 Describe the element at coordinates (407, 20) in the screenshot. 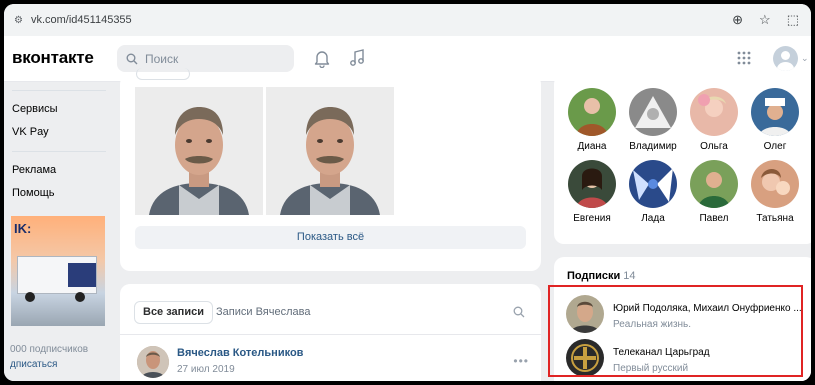

I see `browser-address-bar: ⚙ vk.com/id451145355 ⊕ ☆ ⬚` at that location.